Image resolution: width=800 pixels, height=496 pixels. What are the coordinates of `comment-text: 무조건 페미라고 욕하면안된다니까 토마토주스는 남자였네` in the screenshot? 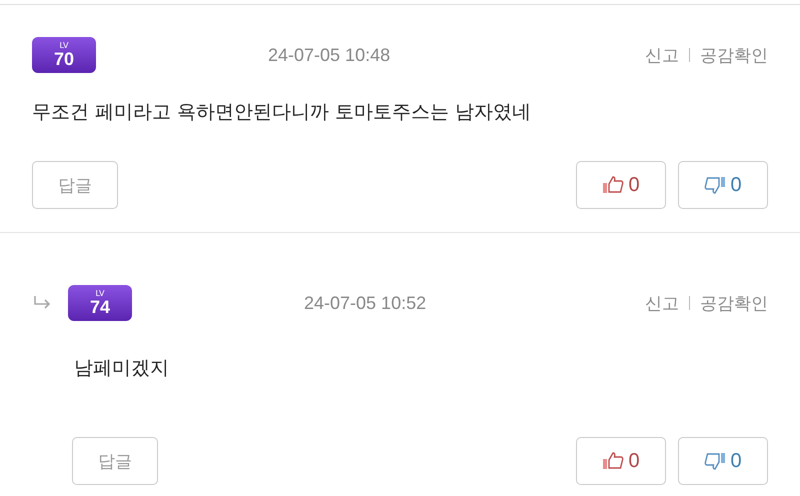 It's located at (282, 112).